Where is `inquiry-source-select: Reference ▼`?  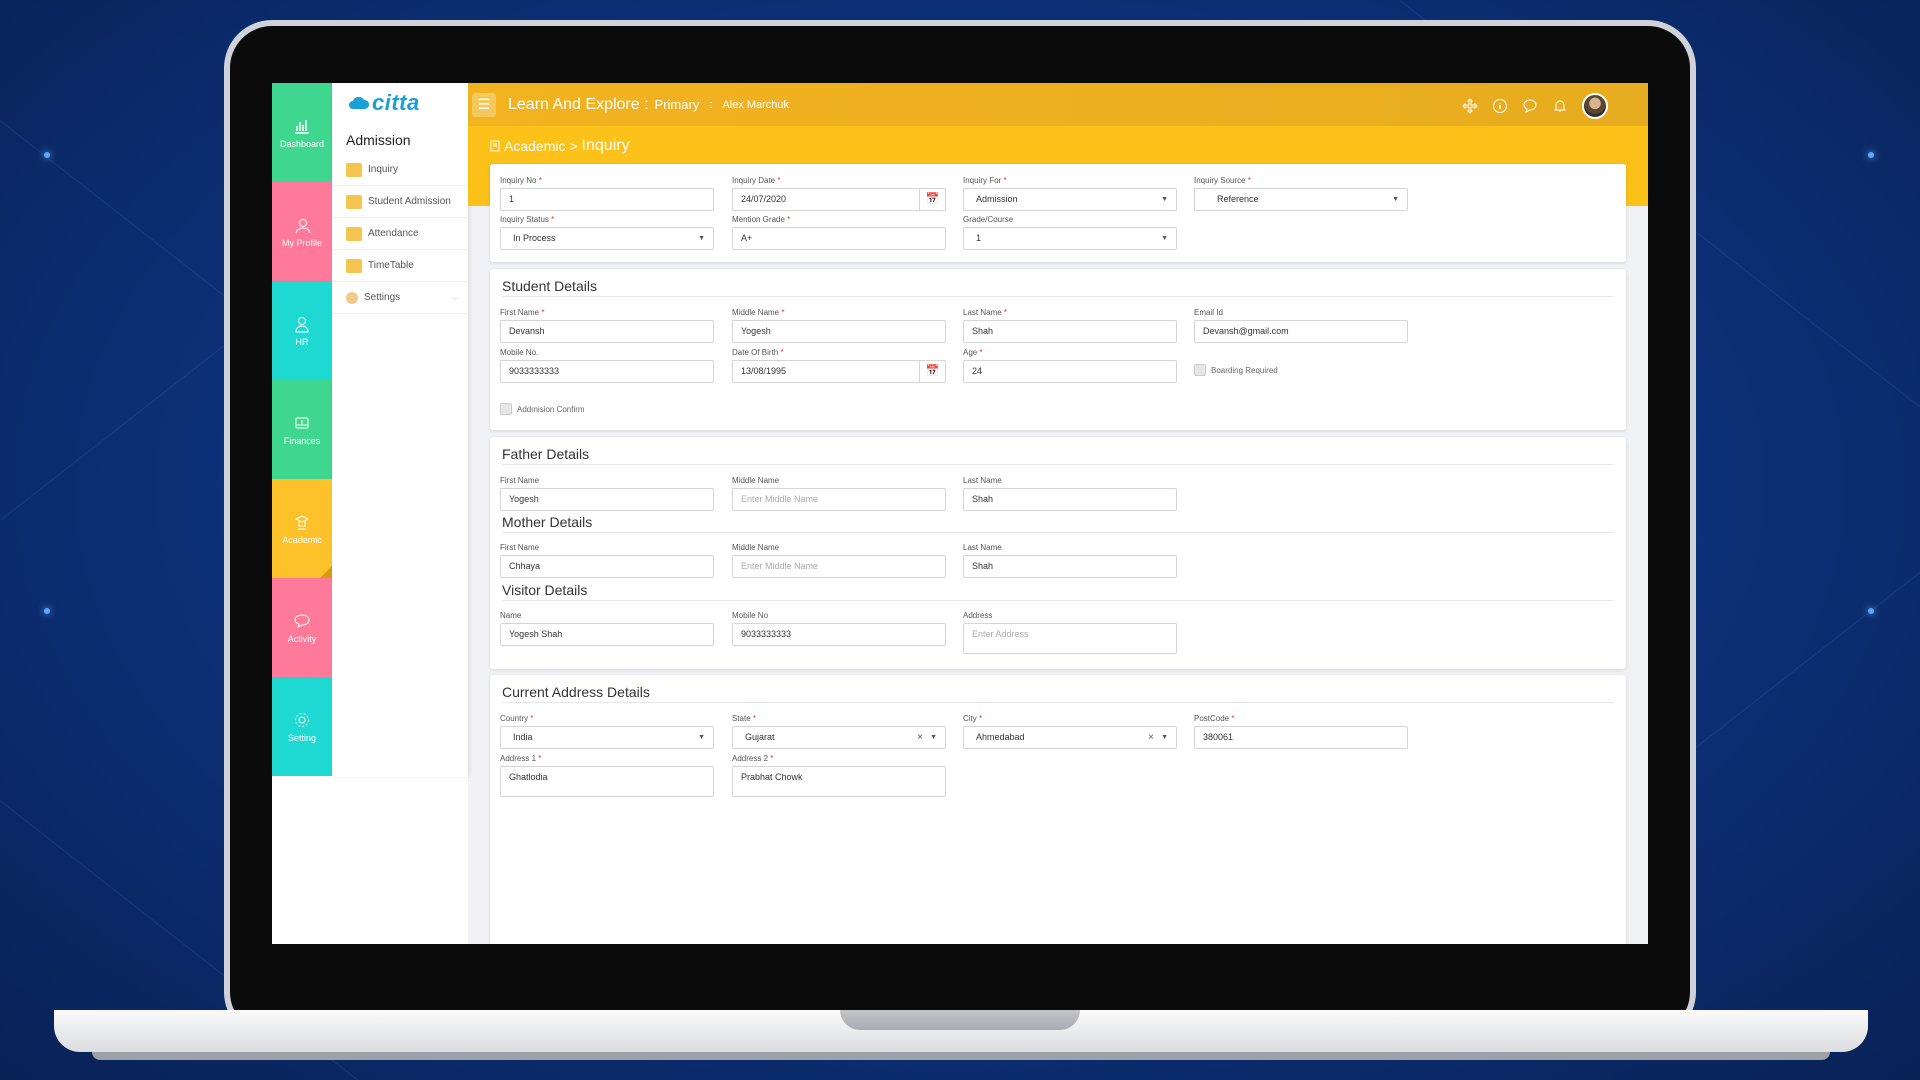 inquiry-source-select: Reference ▼ is located at coordinates (1301, 199).